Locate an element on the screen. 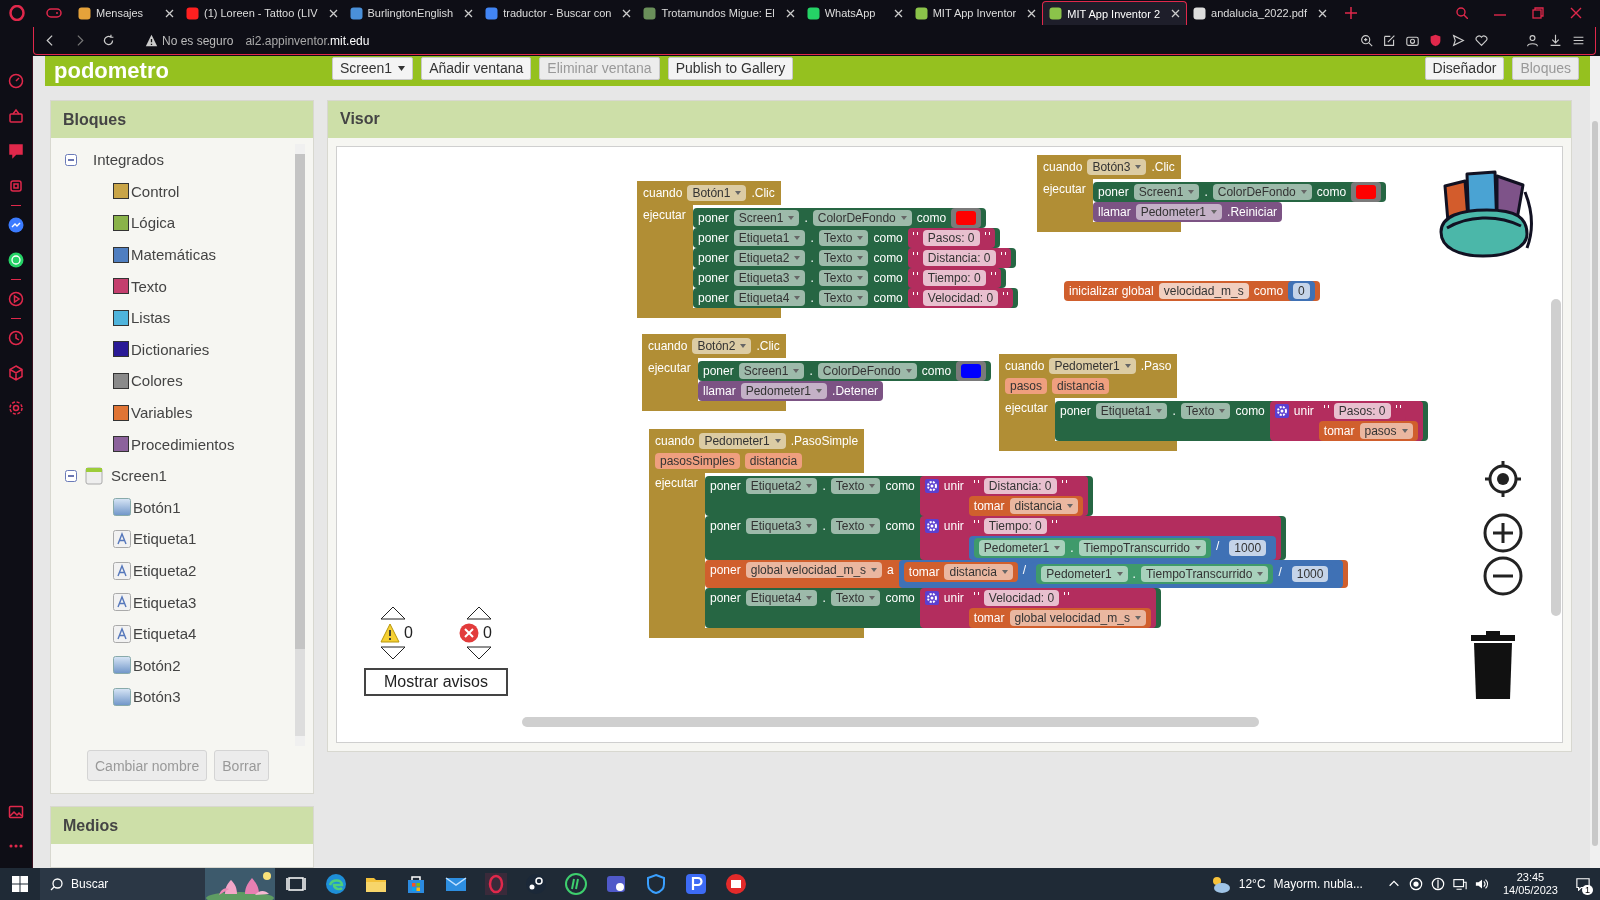 The height and width of the screenshot is (900, 1600). security-indicator: No es seguro is located at coordinates (189, 40).